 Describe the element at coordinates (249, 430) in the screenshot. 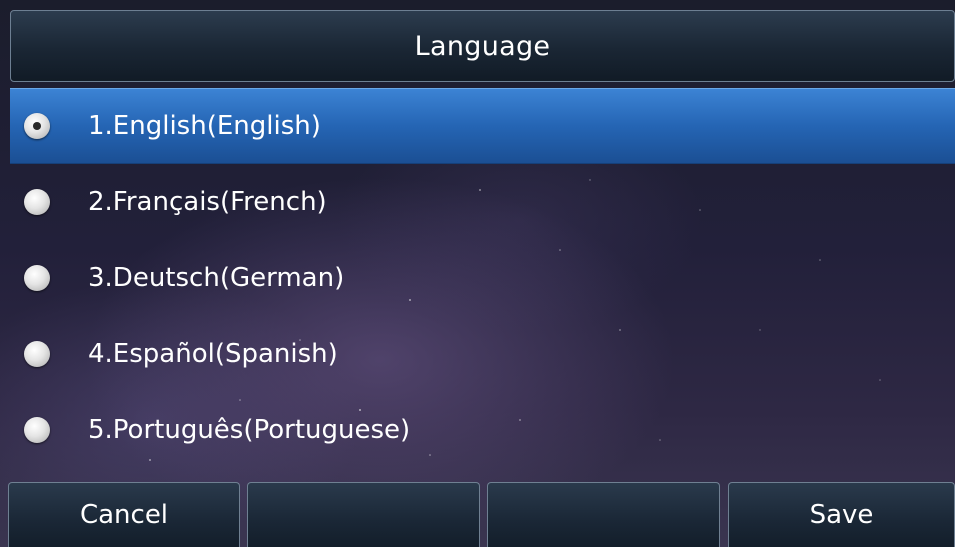

I see `language-option-label: 5.Português(Portuguese)` at that location.